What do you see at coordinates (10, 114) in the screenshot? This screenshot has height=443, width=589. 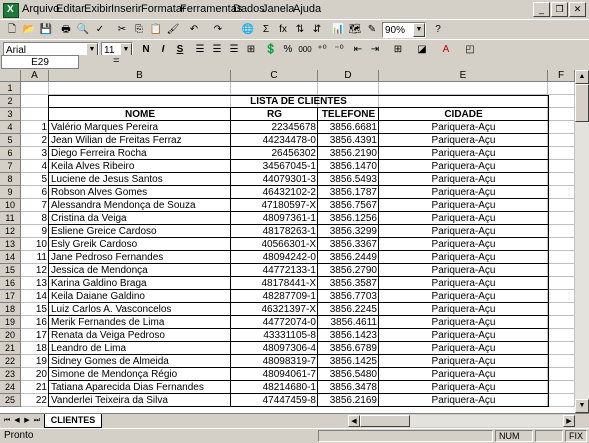 I see `row-header: 3` at bounding box center [10, 114].